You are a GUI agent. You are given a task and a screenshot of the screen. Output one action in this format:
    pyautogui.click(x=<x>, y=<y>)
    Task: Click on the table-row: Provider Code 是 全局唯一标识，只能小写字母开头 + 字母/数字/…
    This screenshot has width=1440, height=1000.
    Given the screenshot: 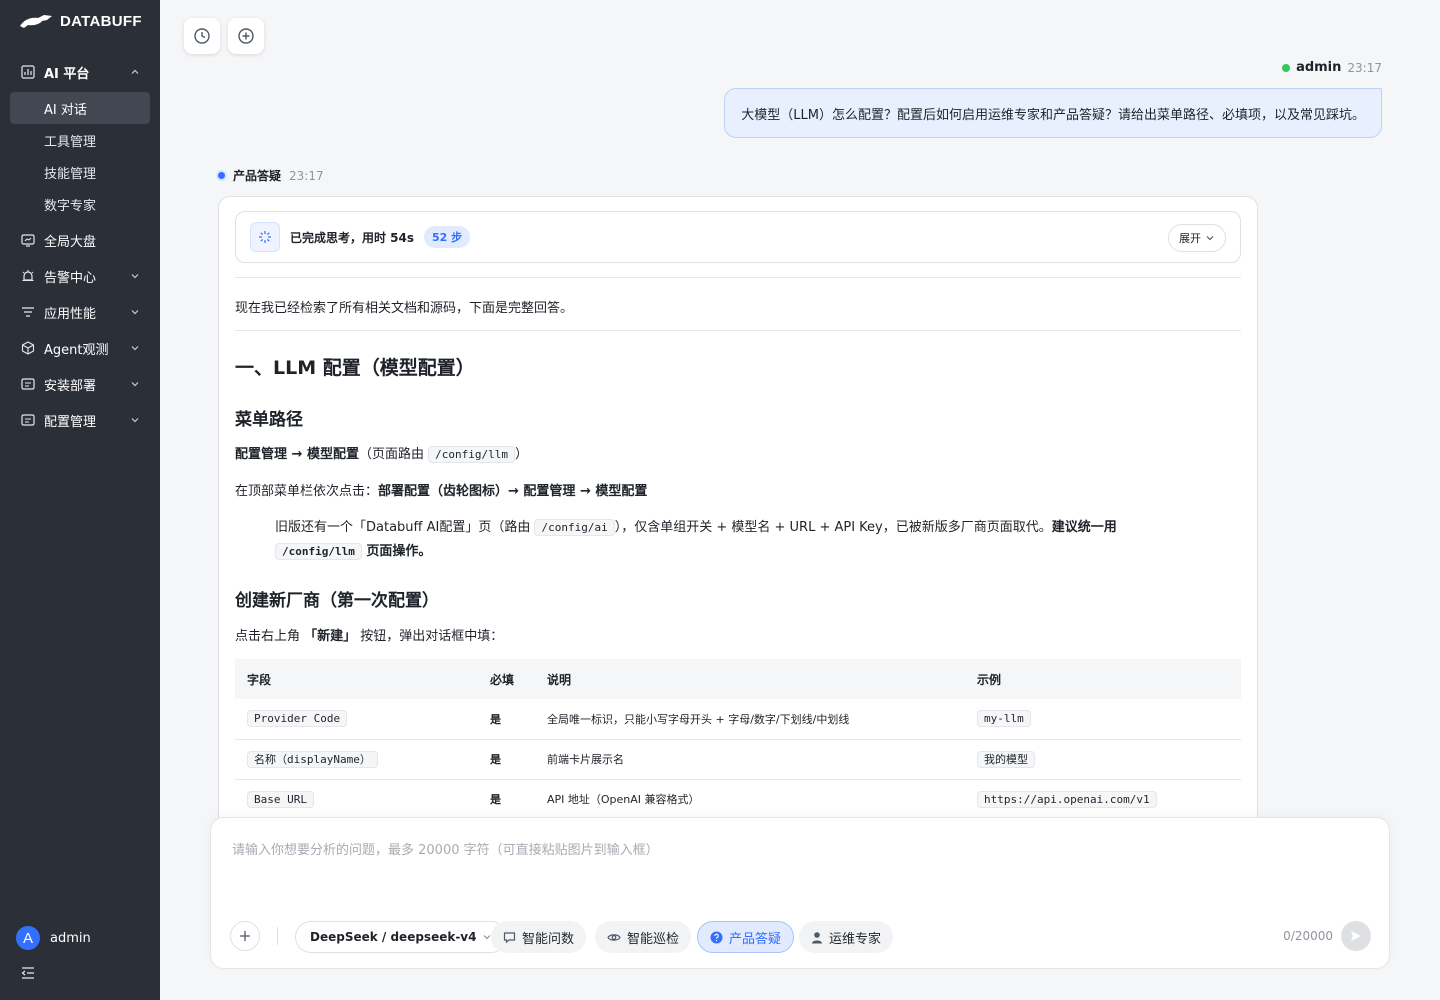 What is the action you would take?
    pyautogui.click(x=738, y=719)
    